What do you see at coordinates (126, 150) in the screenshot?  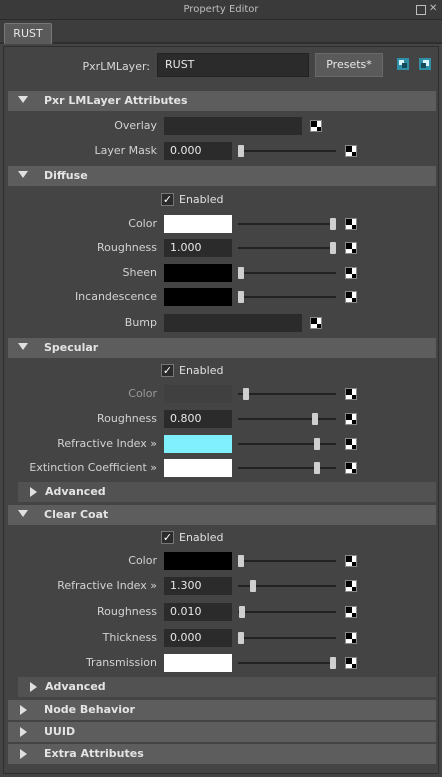 I see `layer-mask-label: Layer Mask` at bounding box center [126, 150].